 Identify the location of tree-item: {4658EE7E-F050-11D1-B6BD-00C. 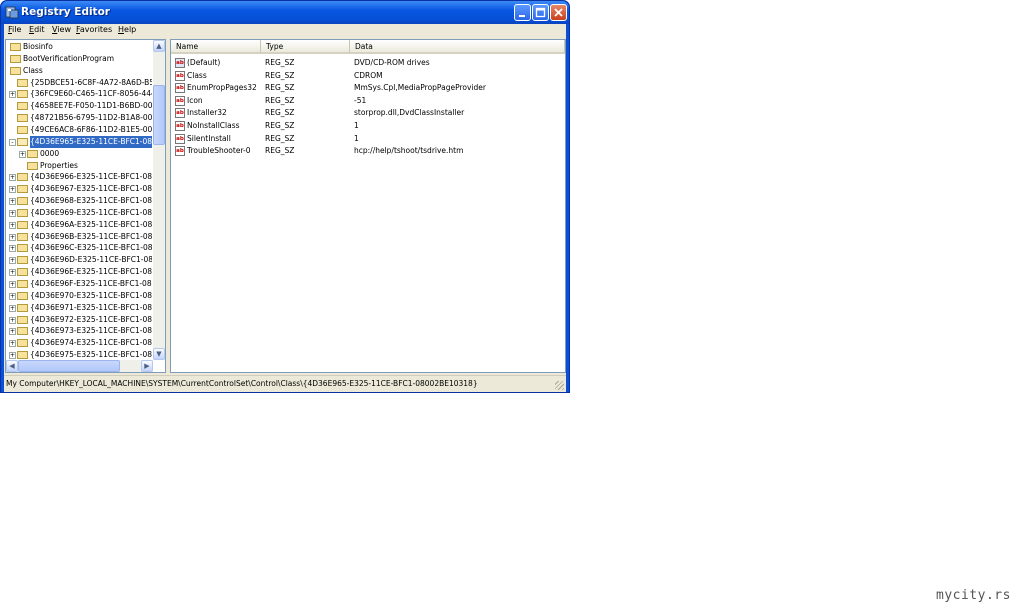
(79, 106).